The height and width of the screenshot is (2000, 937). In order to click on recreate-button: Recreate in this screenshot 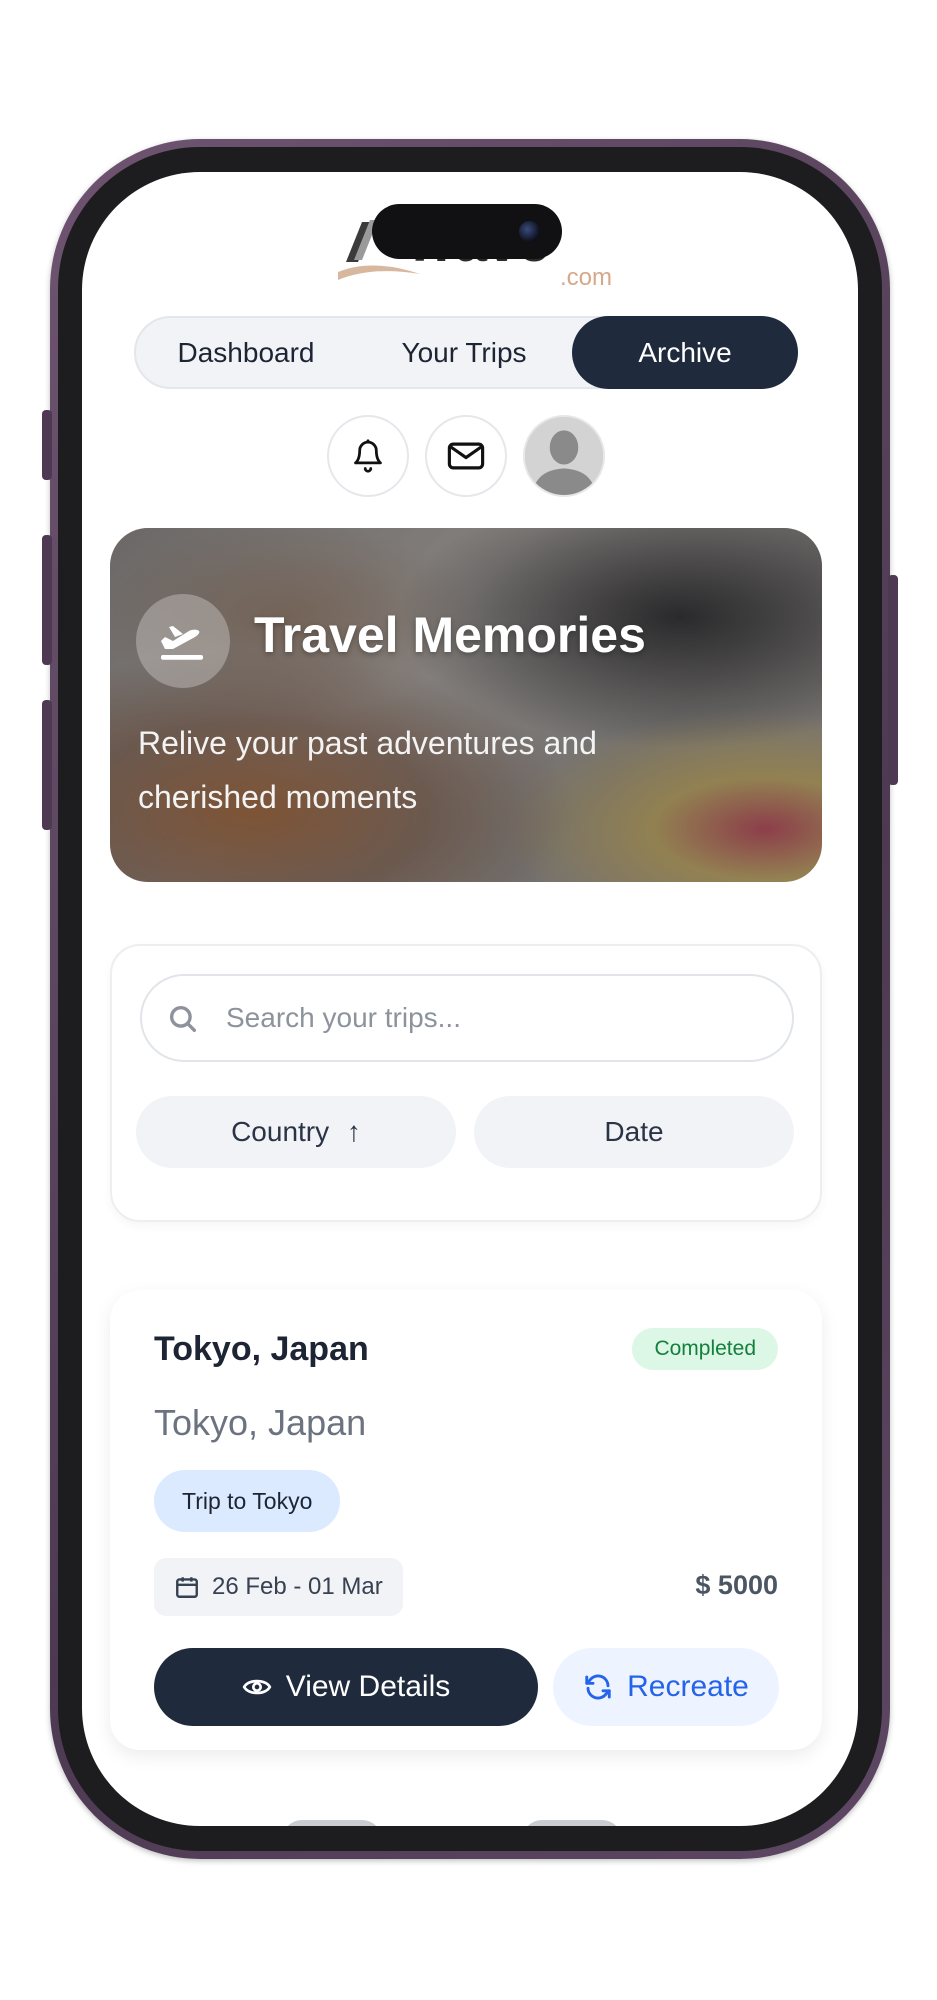, I will do `click(666, 1687)`.